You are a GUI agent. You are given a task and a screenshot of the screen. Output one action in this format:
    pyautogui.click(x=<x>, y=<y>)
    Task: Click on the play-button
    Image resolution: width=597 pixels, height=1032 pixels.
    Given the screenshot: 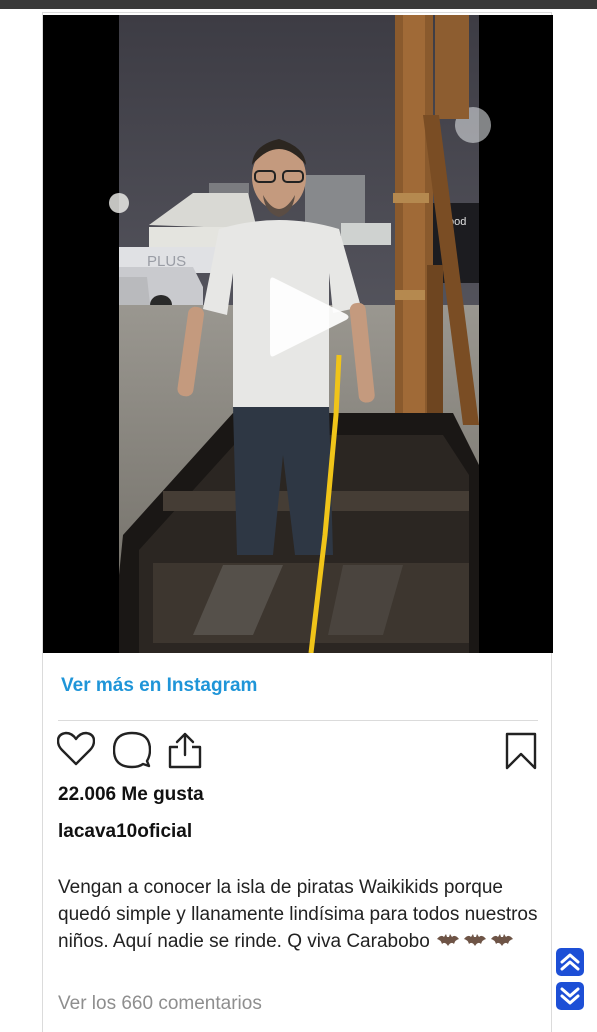 What is the action you would take?
    pyautogui.click(x=306, y=317)
    